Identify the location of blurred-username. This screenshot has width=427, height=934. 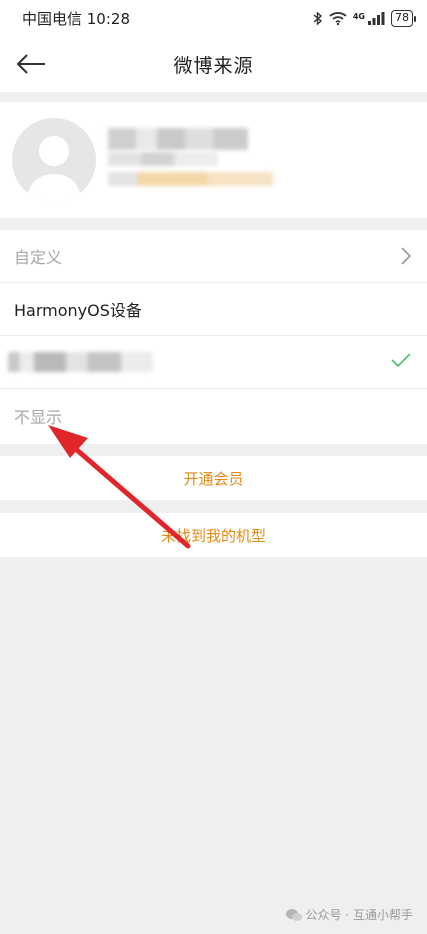
(178, 139).